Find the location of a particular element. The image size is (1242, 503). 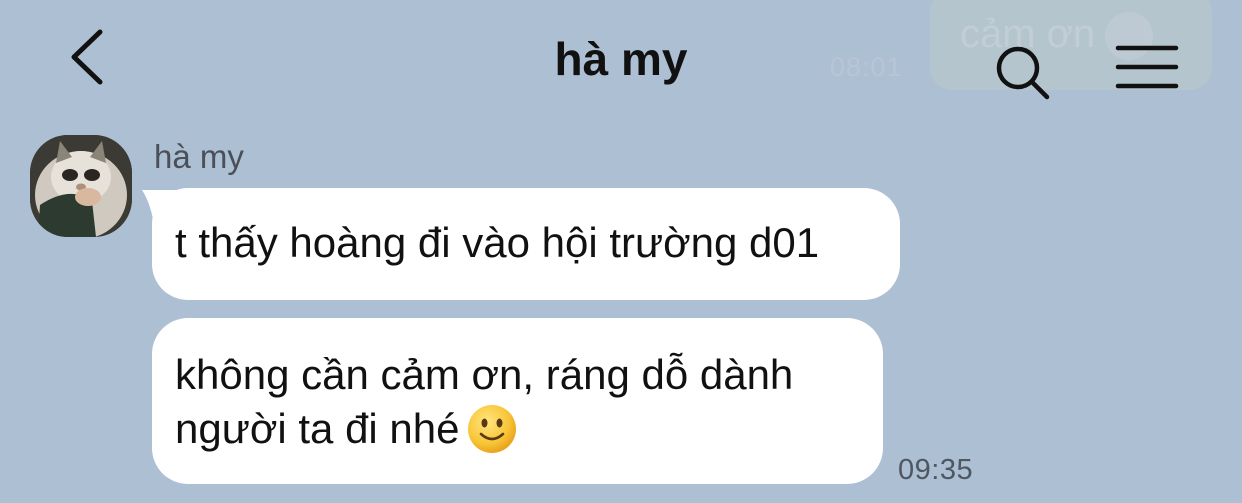

message-time: 09:35 is located at coordinates (936, 470).